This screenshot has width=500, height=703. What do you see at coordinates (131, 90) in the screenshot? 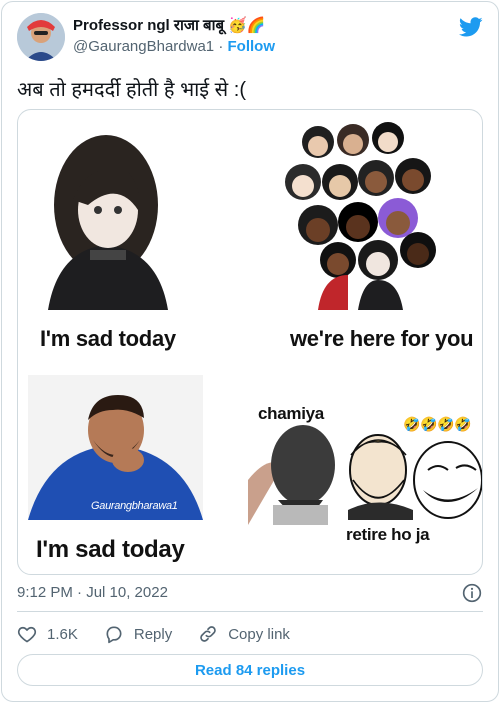
I see `tweet-text: अब तो हमदर्दी होती है भाई से :(` at bounding box center [131, 90].